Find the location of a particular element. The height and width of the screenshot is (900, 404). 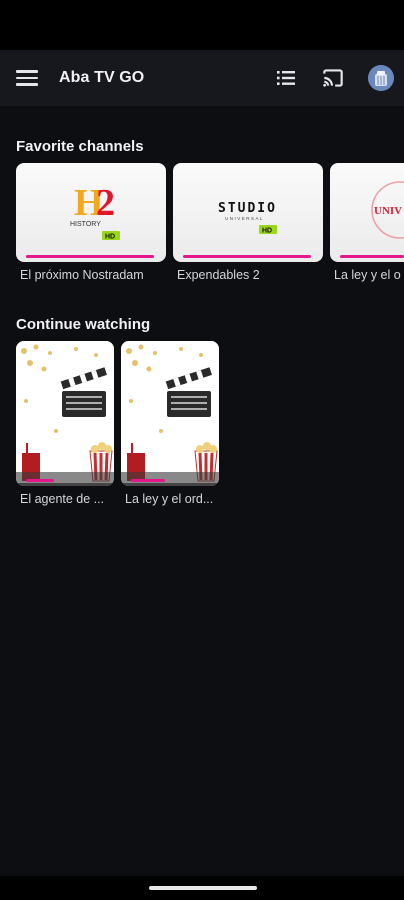

channel-card-history2: H 2 HISTORY HD is located at coordinates (91, 212).